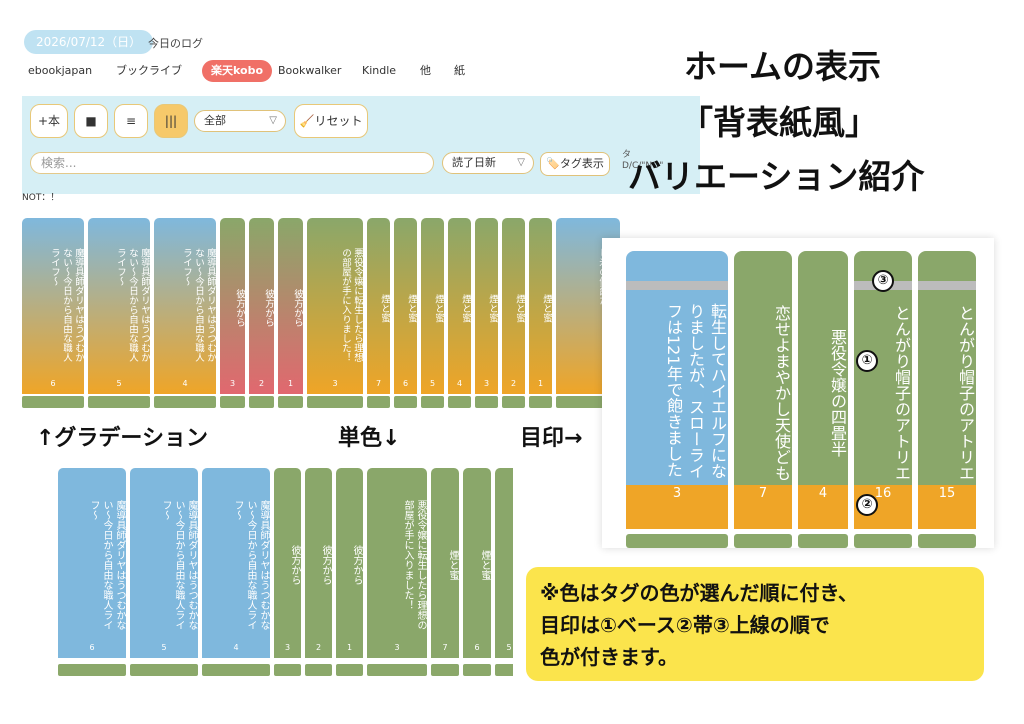 The width and height of the screenshot is (1024, 724). I want to click on tab-kindle: Kindle, so click(379, 71).